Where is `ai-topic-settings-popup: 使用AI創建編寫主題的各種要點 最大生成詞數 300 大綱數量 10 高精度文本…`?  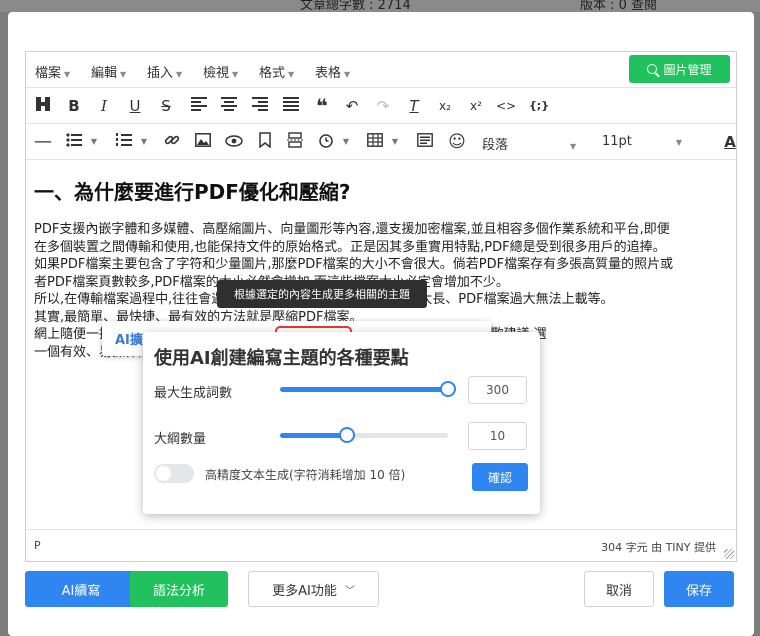
ai-topic-settings-popup: 使用AI創建編寫主題的各種要點 最大生成詞數 300 大綱數量 10 高精度文本… is located at coordinates (341, 423).